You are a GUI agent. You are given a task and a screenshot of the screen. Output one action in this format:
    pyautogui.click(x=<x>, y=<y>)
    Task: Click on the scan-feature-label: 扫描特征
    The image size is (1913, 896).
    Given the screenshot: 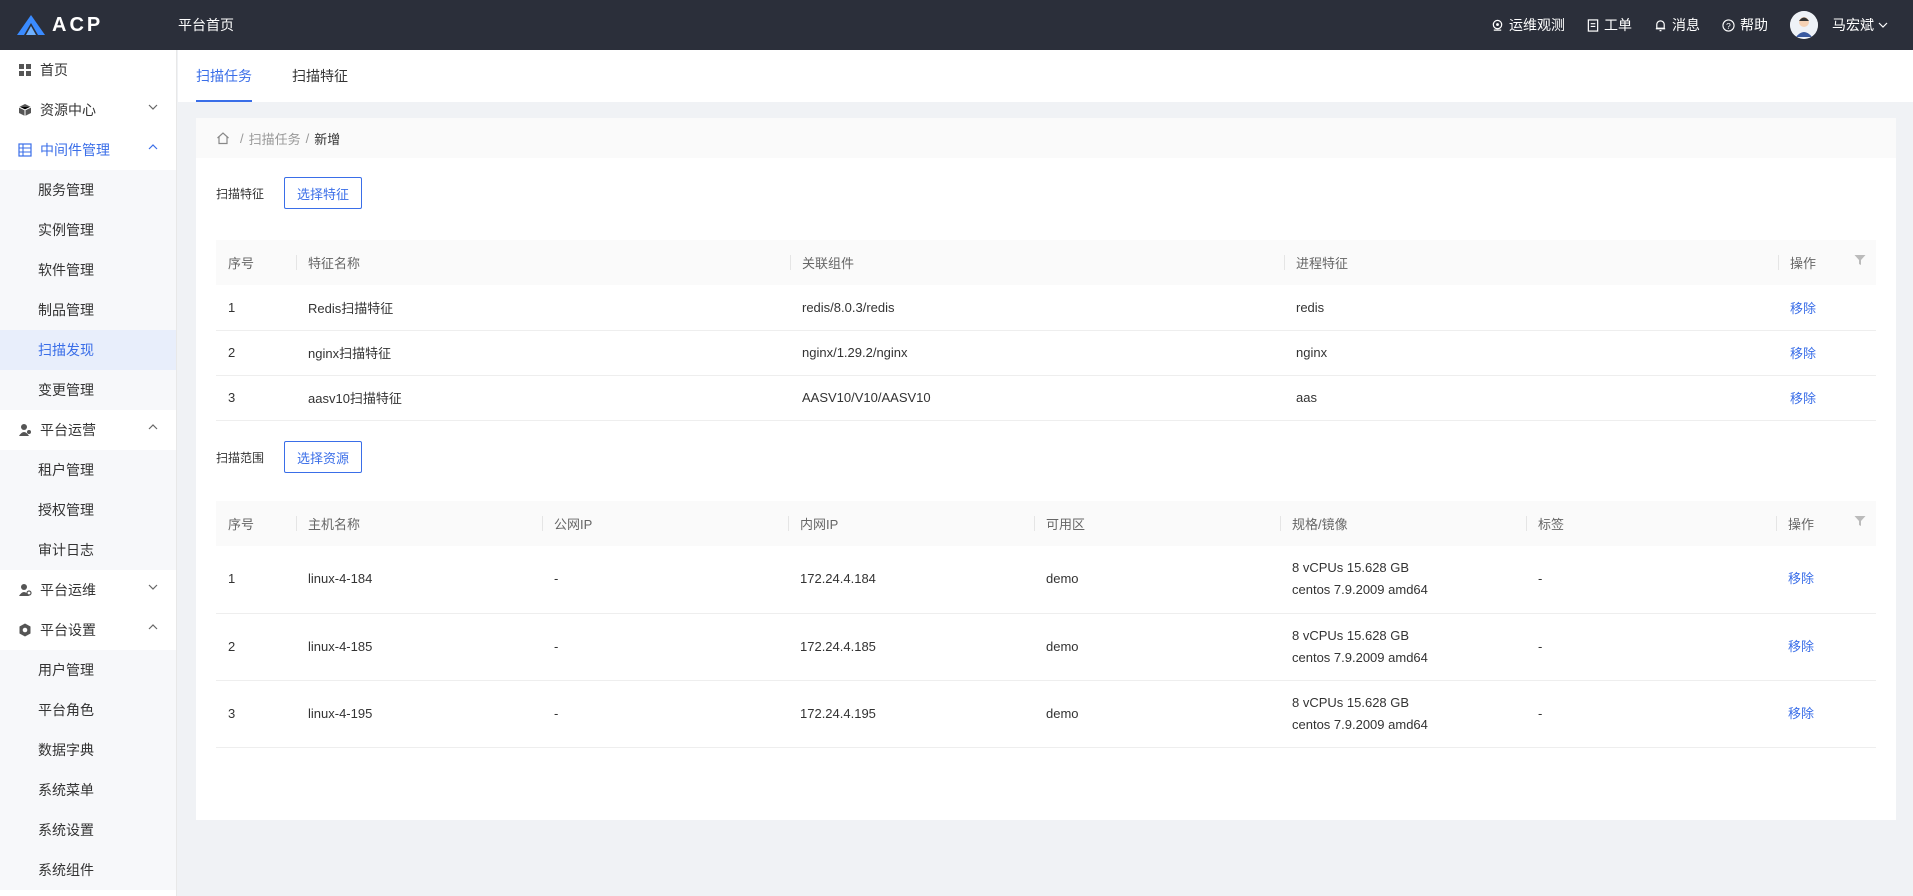 What is the action you would take?
    pyautogui.click(x=240, y=193)
    